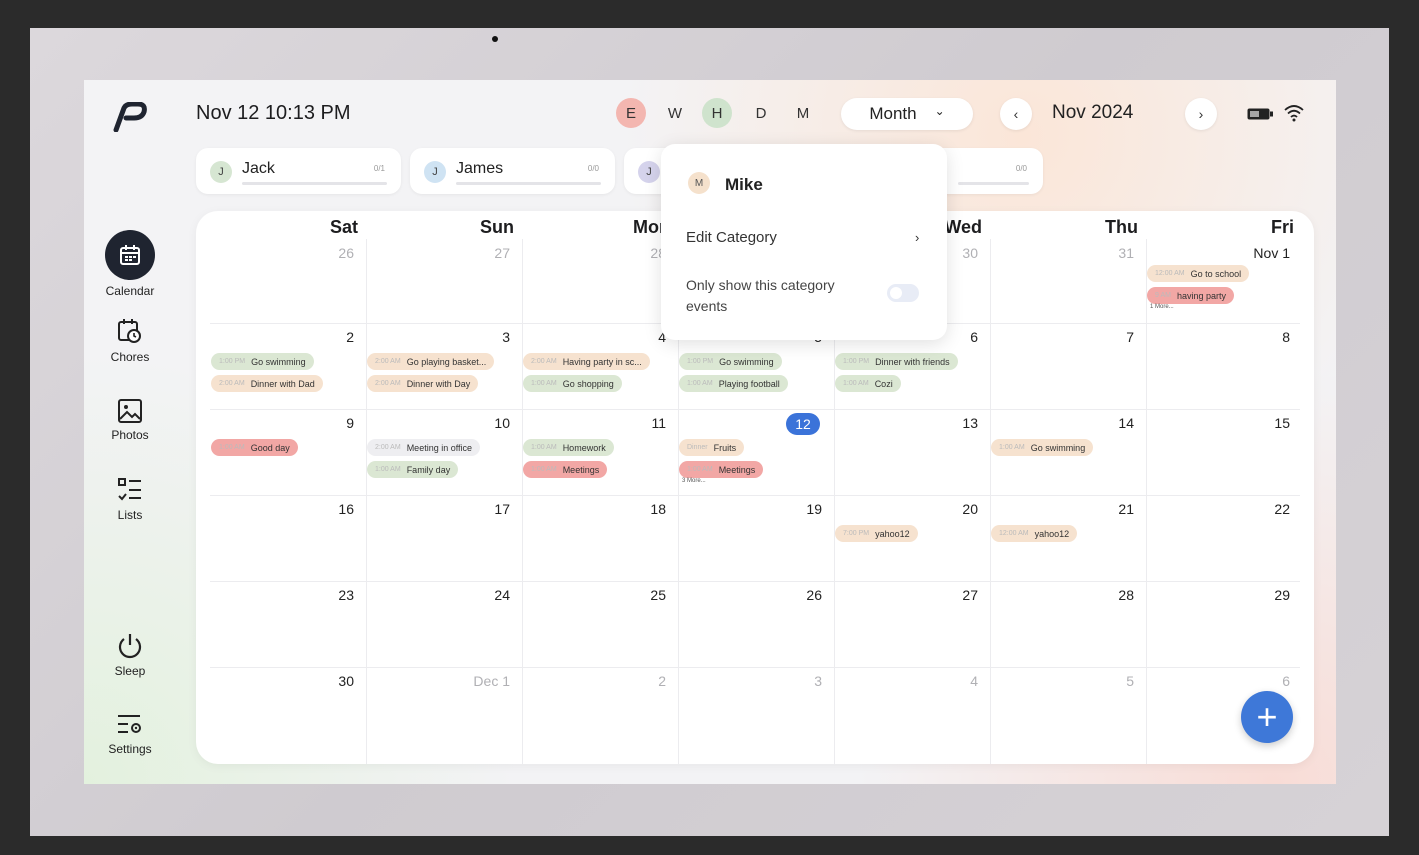 The width and height of the screenshot is (1419, 855). Describe the element at coordinates (814, 595) in the screenshot. I see `day-number: 26` at that location.